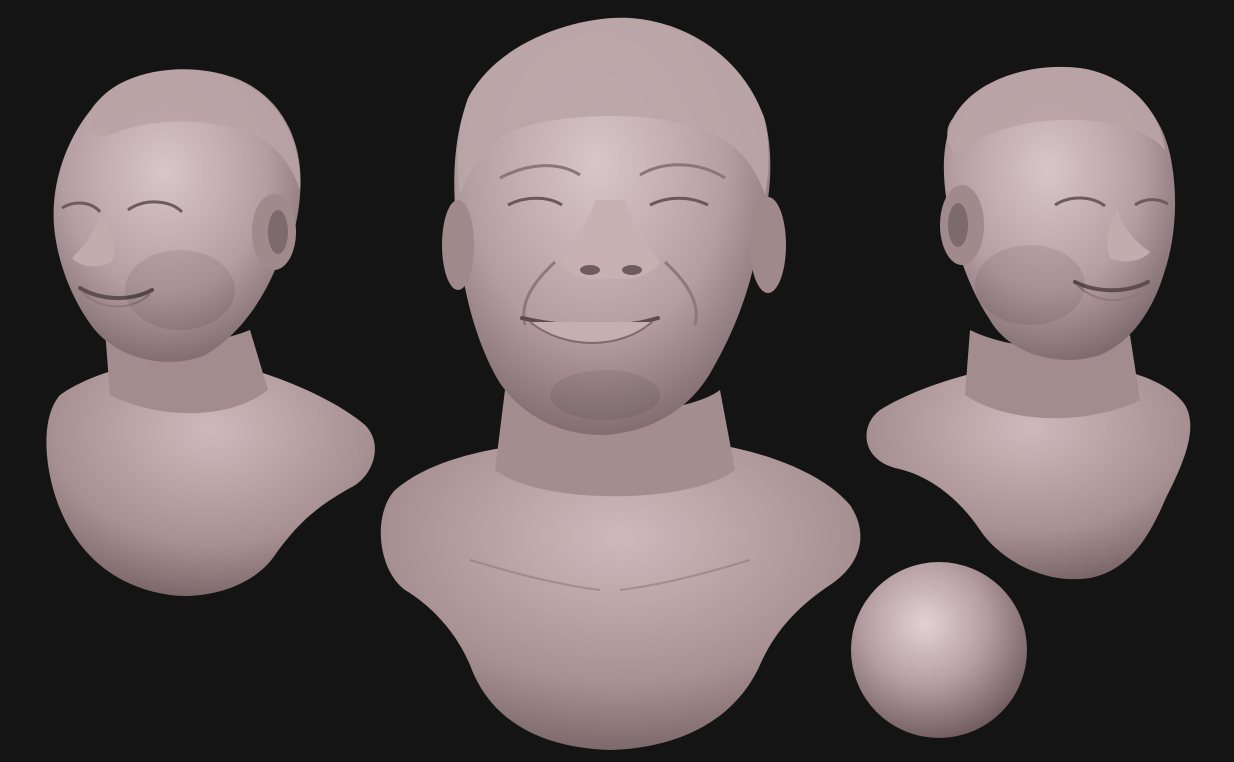  What do you see at coordinates (458, 245) in the screenshot?
I see `center-bust-ear-left` at bounding box center [458, 245].